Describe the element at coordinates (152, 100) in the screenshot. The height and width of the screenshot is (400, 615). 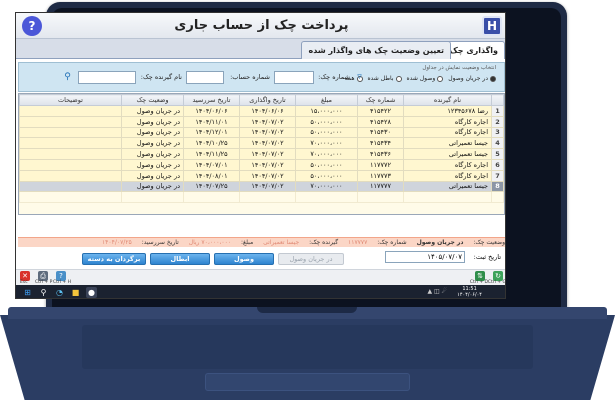
I see `header-status: وضعیت چک` at that location.